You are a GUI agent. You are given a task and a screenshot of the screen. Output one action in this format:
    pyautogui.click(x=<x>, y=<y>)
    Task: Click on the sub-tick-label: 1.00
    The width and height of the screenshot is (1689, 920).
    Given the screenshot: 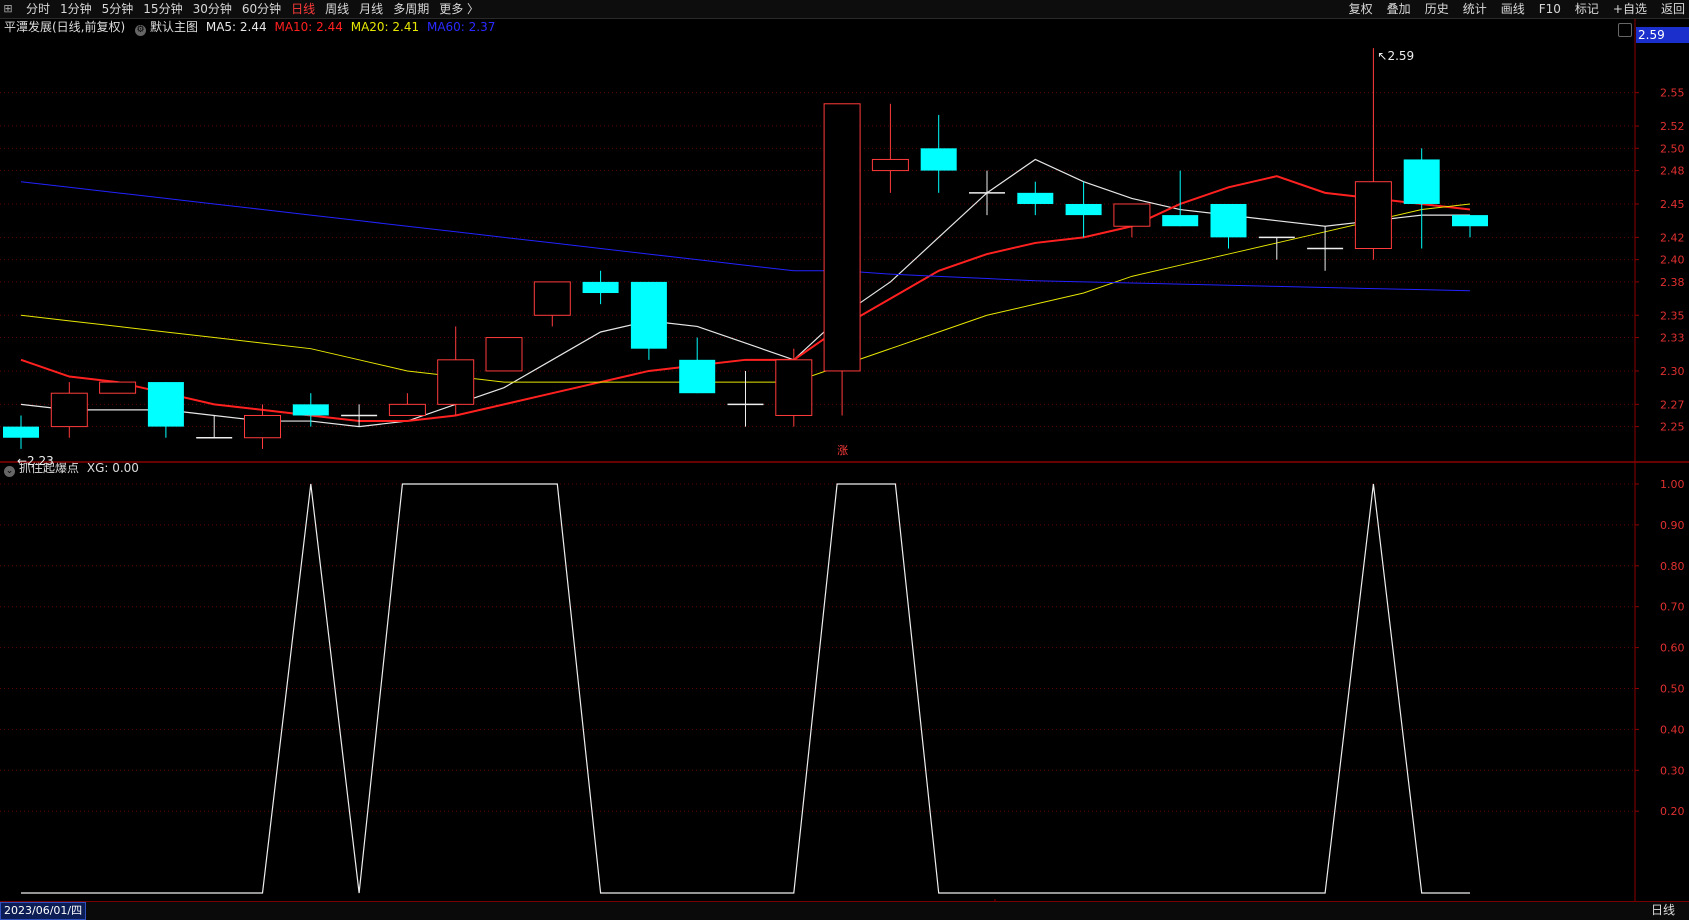 What is the action you would take?
    pyautogui.click(x=1672, y=484)
    